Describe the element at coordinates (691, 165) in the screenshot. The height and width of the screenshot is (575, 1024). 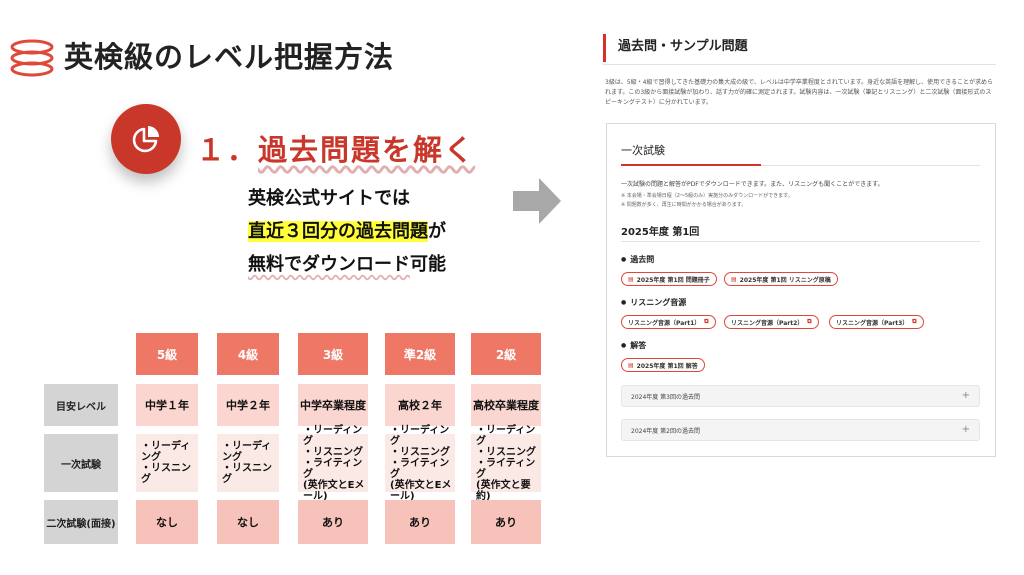
I see `card-title-underline` at that location.